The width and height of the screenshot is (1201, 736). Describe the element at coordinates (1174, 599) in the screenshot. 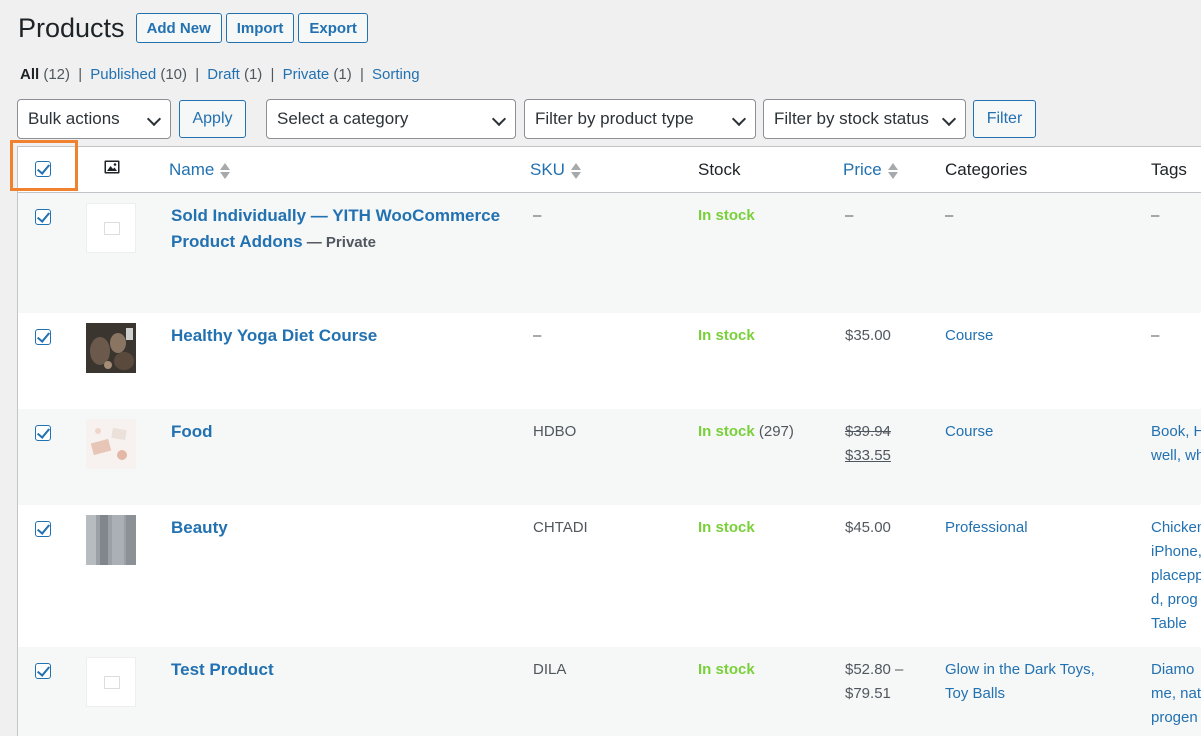

I see `tag-link: d, prog` at that location.